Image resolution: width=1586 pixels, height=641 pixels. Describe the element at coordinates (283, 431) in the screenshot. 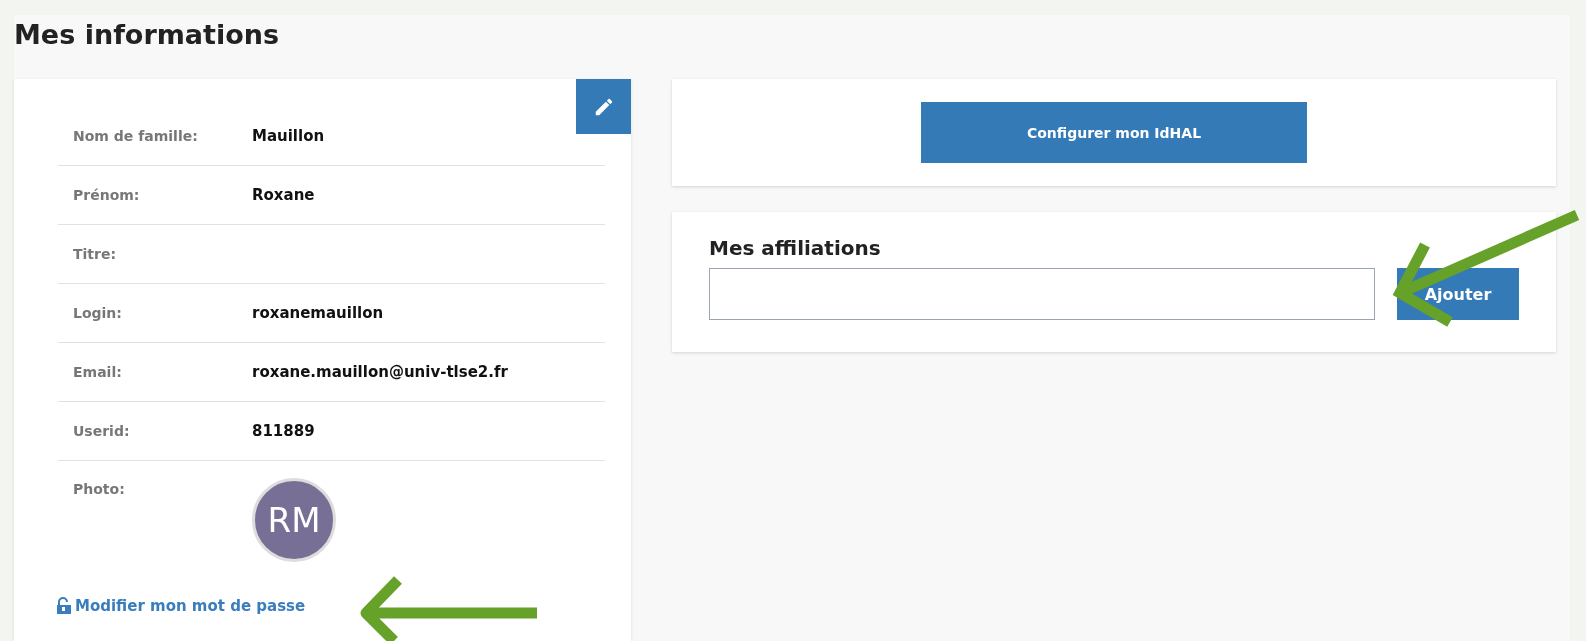

I see `field-value: 811889` at that location.